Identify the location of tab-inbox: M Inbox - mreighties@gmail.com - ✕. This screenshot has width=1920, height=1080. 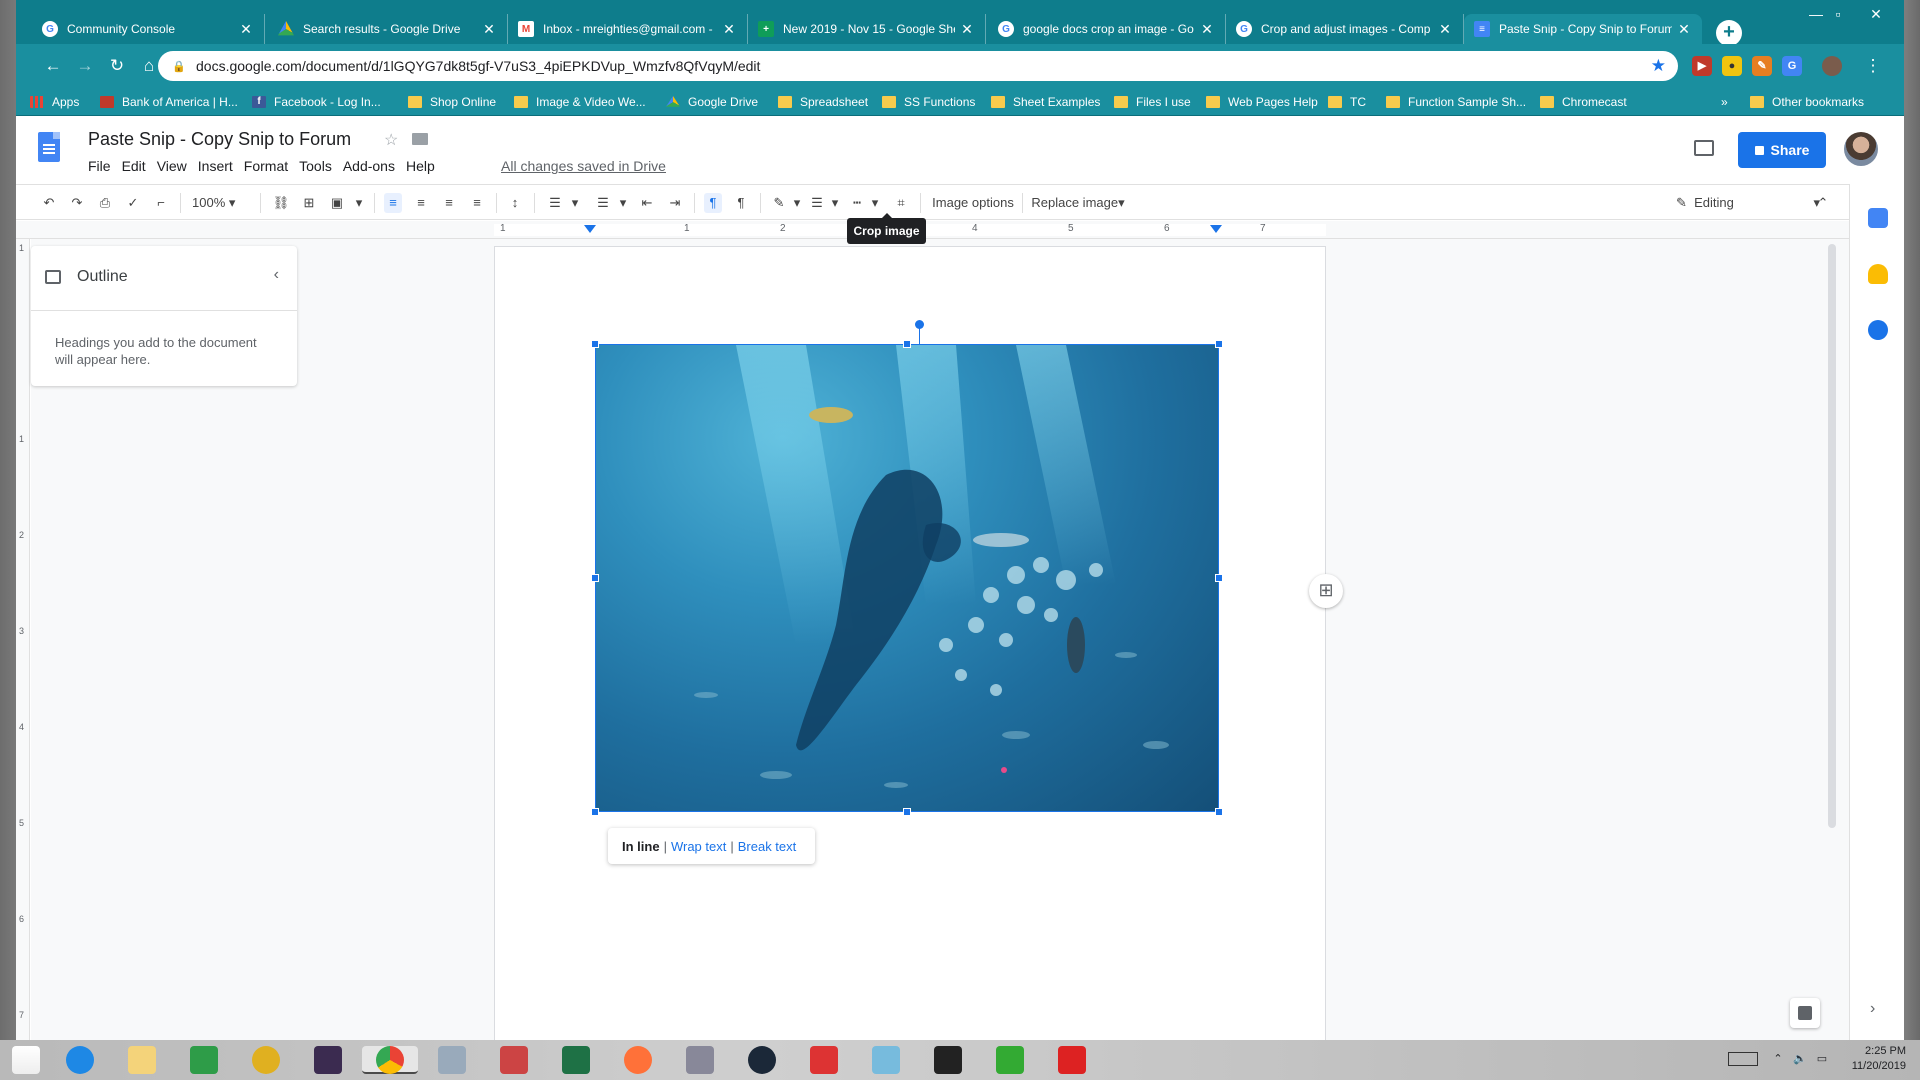
(628, 29).